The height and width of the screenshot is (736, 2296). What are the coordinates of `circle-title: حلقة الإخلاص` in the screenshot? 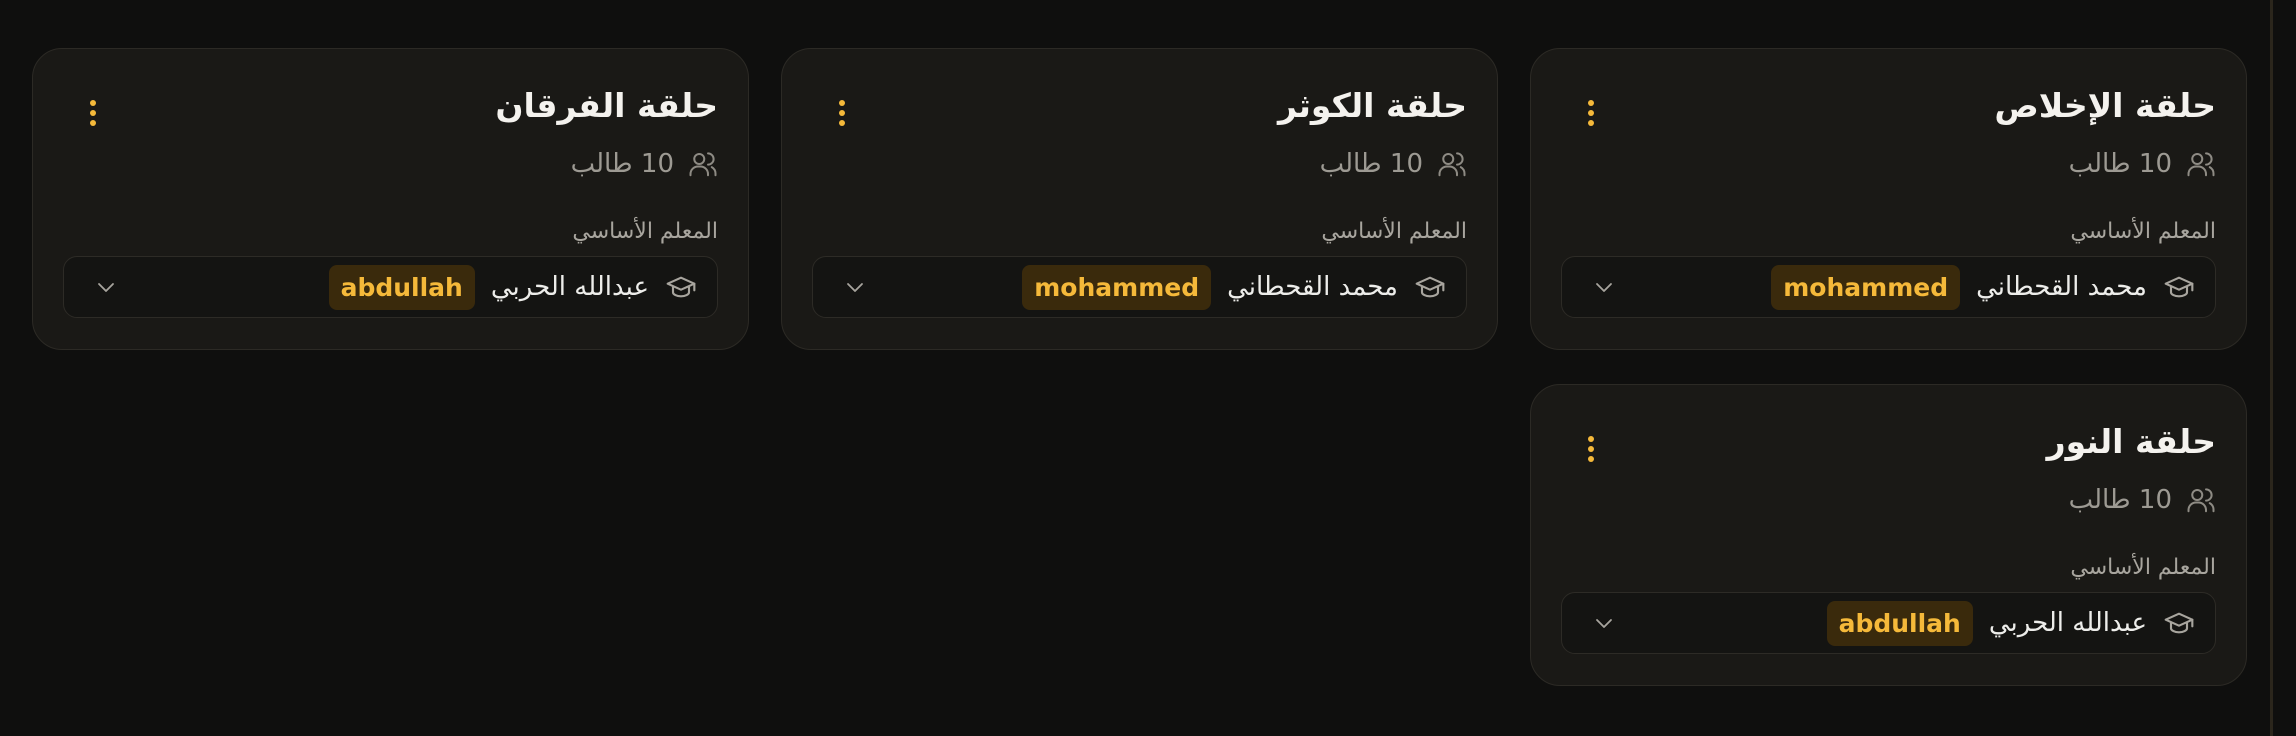 It's located at (2105, 105).